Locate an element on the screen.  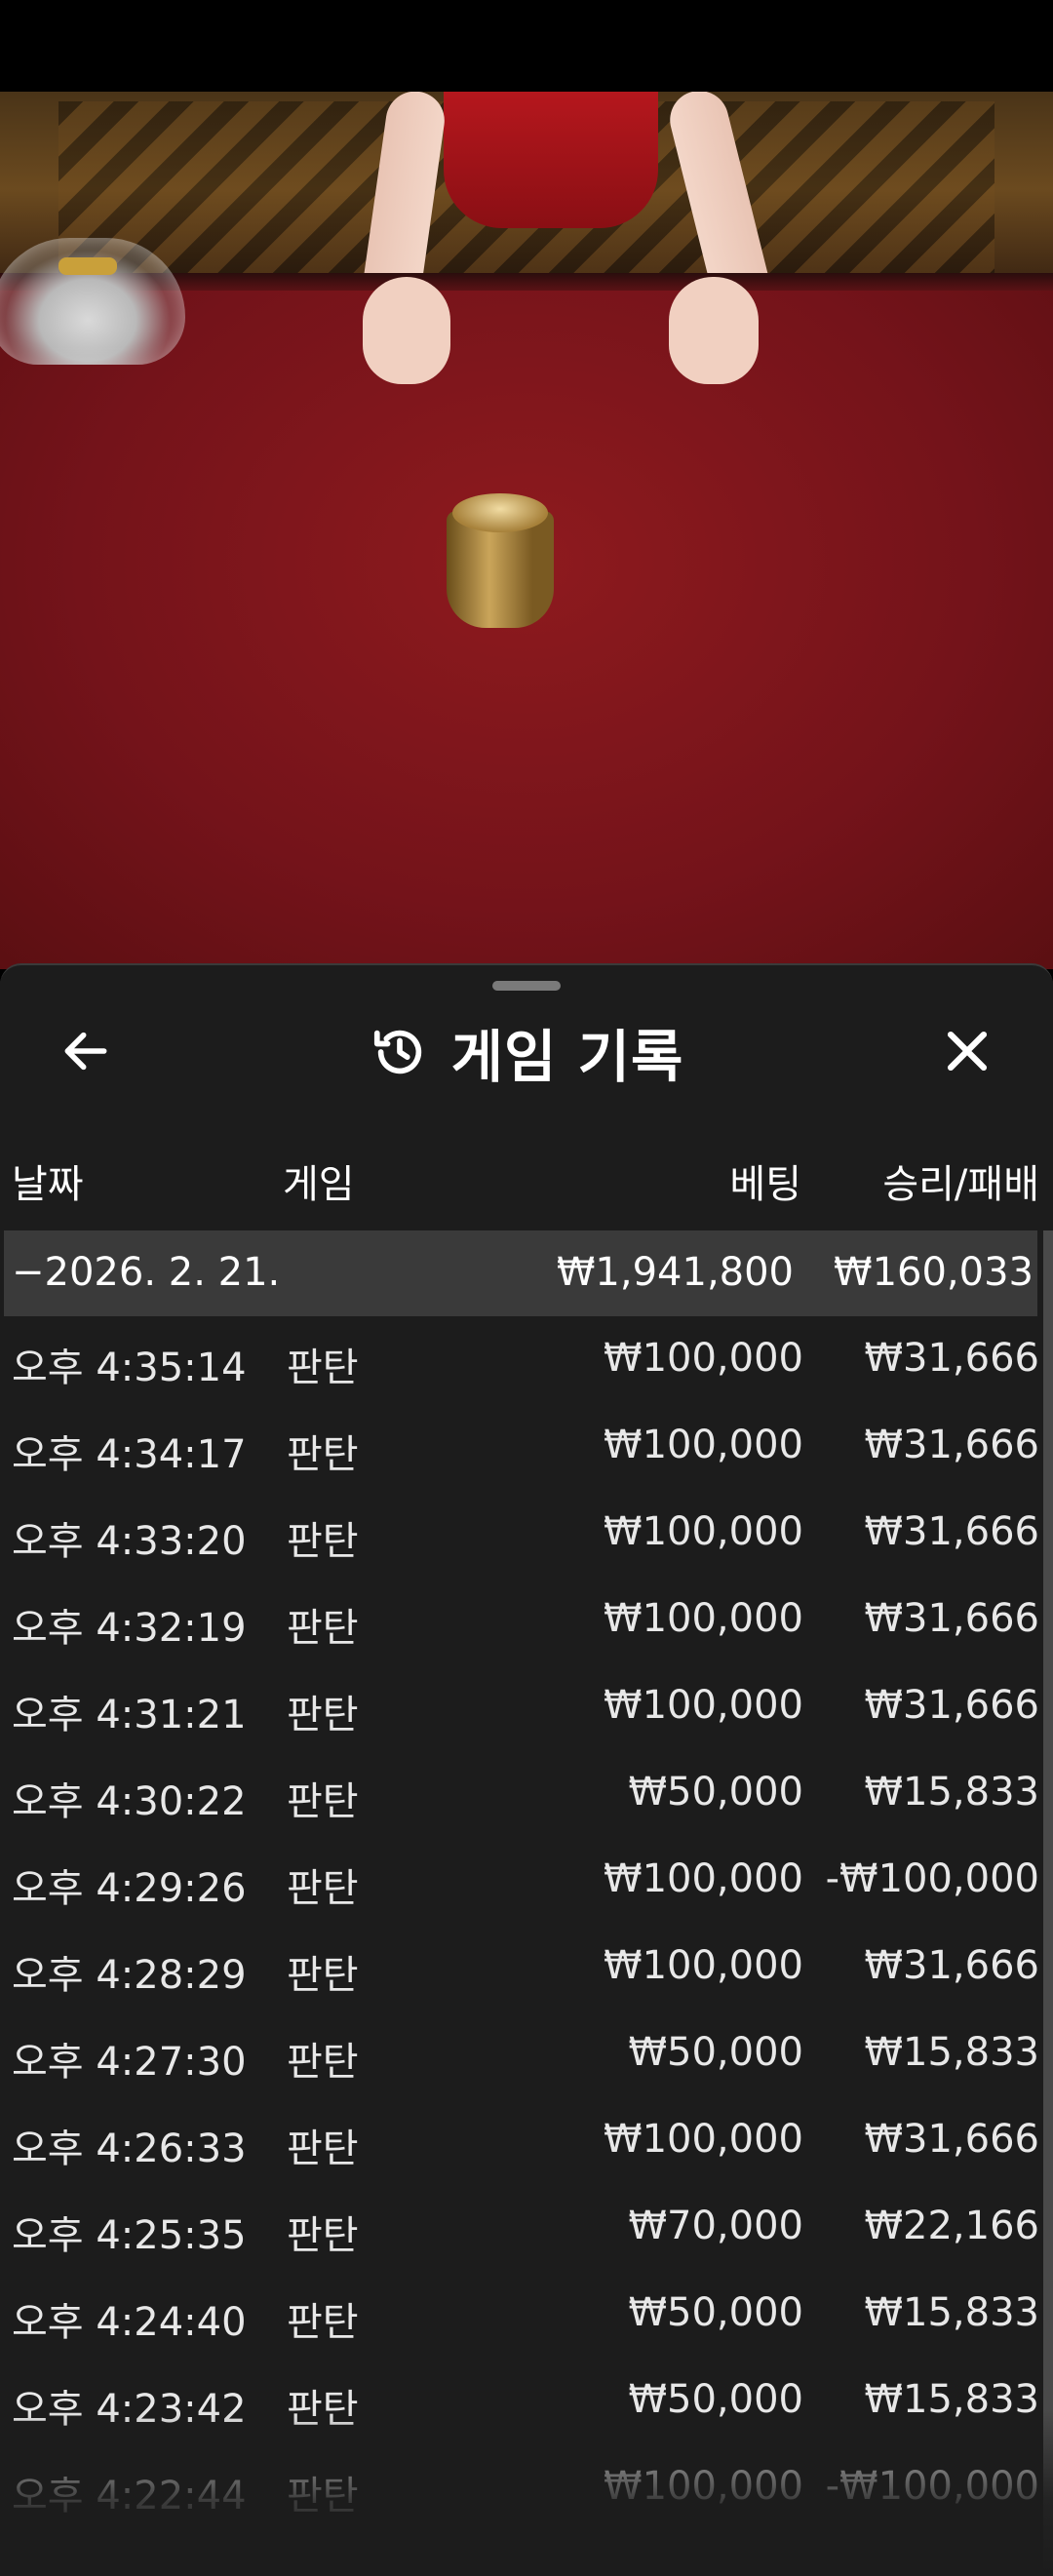
dealer-dress is located at coordinates (551, 160).